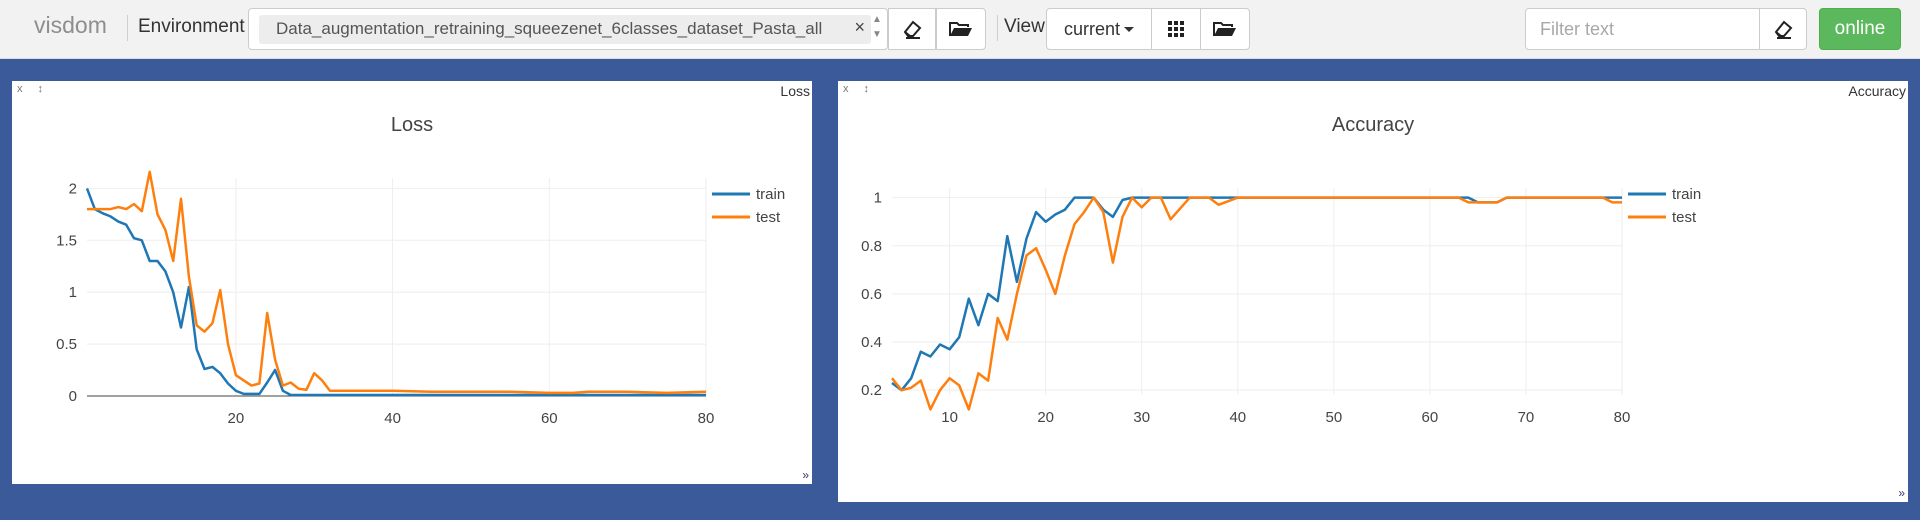  I want to click on x-tick-label: 10, so click(949, 417).